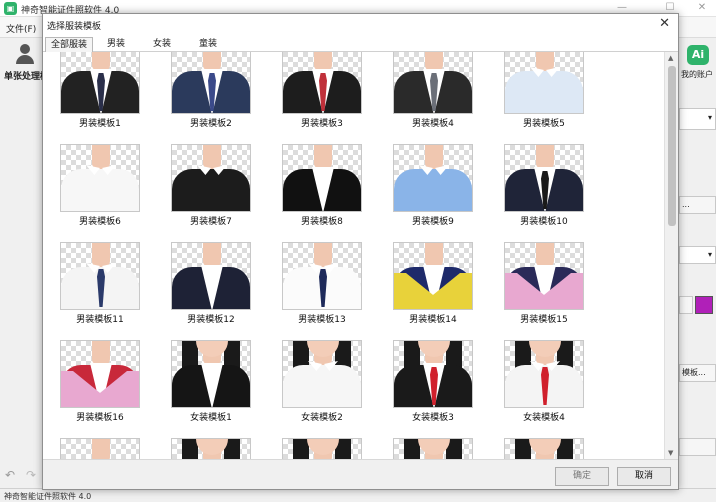 The image size is (716, 502). Describe the element at coordinates (670, 58) in the screenshot. I see `scroll-up-icon: ▲` at that location.